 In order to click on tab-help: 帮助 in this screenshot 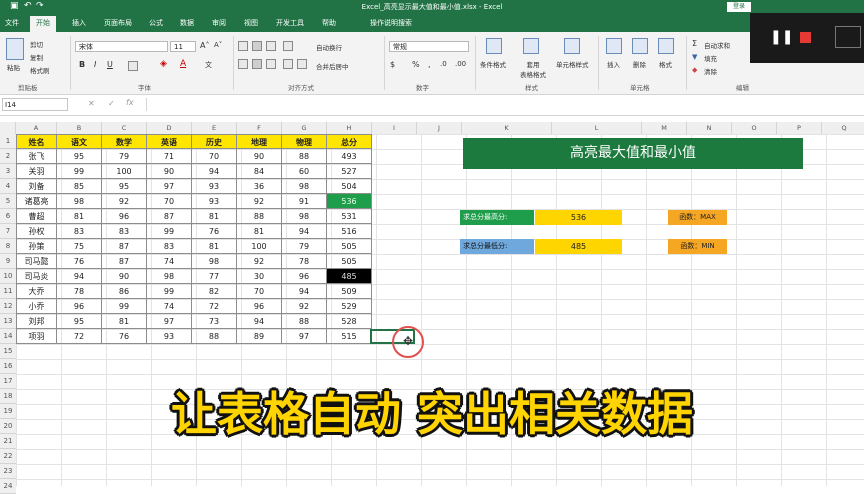, I will do `click(329, 23)`.